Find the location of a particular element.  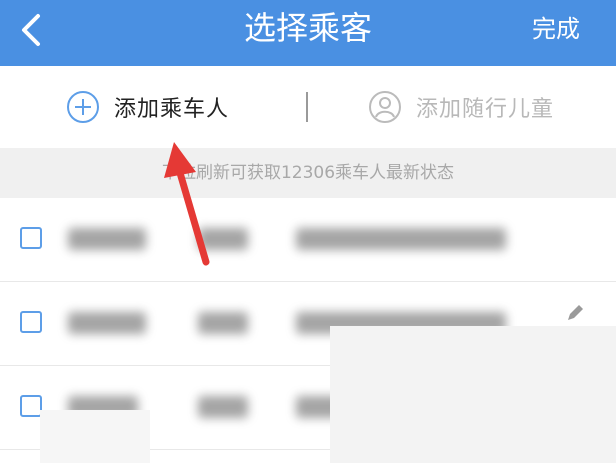

pencil-icon is located at coordinates (575, 312).